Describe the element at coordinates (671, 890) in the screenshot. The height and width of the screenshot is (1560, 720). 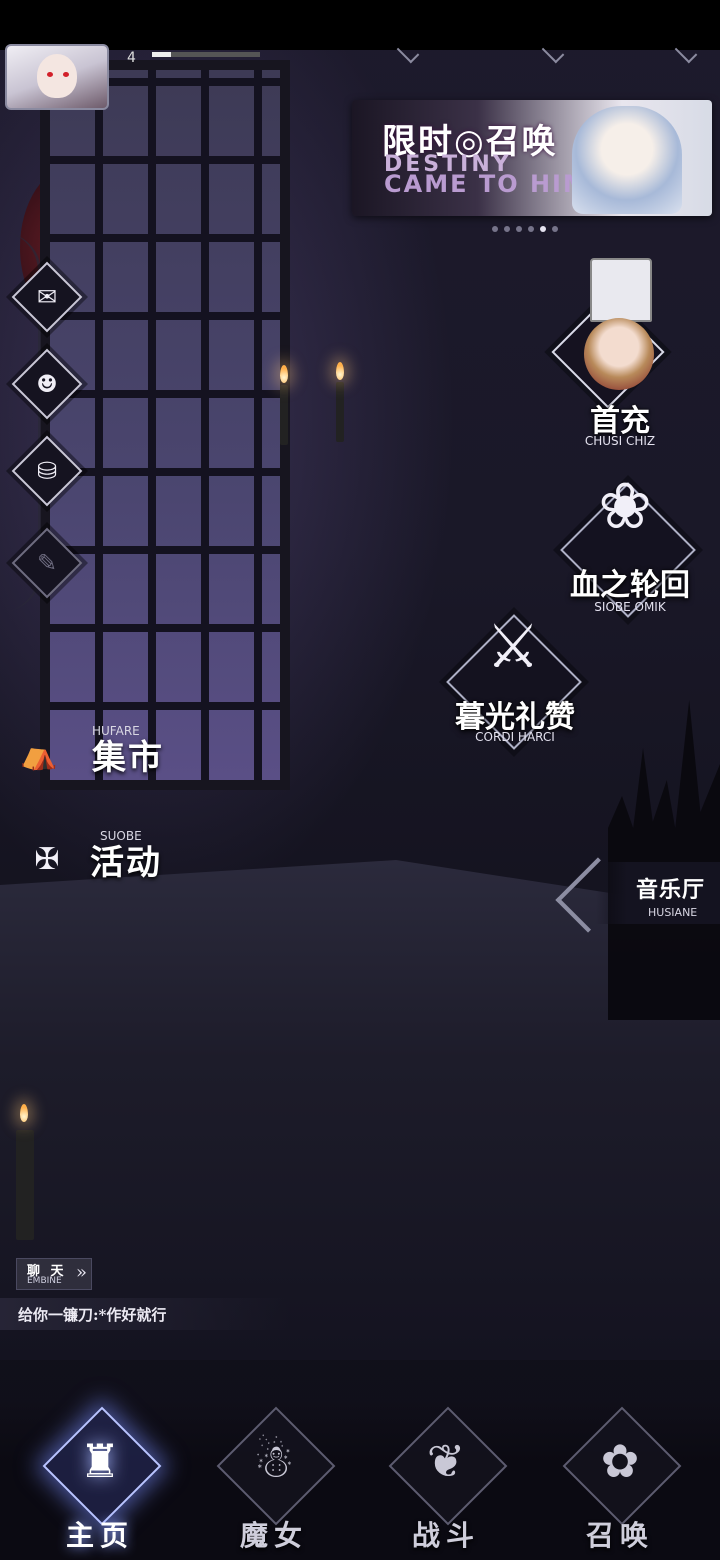
I see `music-hall-label: 音乐厅` at that location.